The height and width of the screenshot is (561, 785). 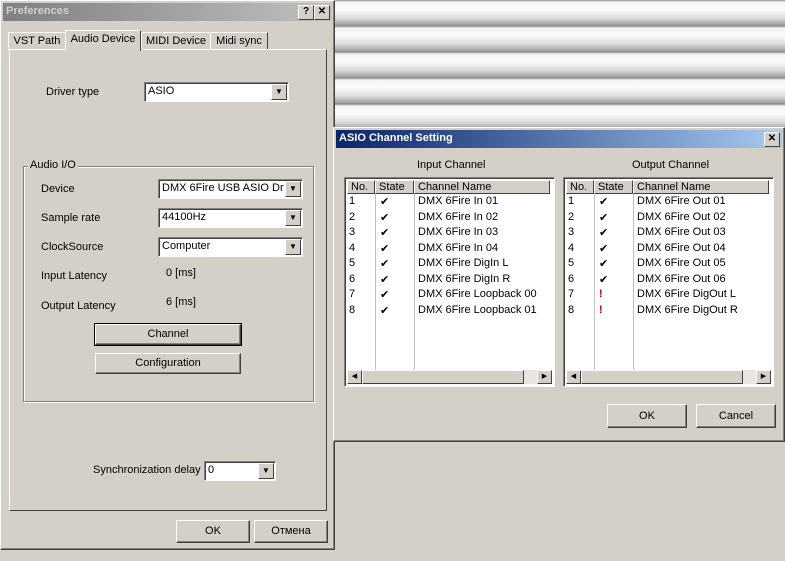 I want to click on input-row: 4 ✔ DMX 6Fire In 04, so click(x=449, y=249).